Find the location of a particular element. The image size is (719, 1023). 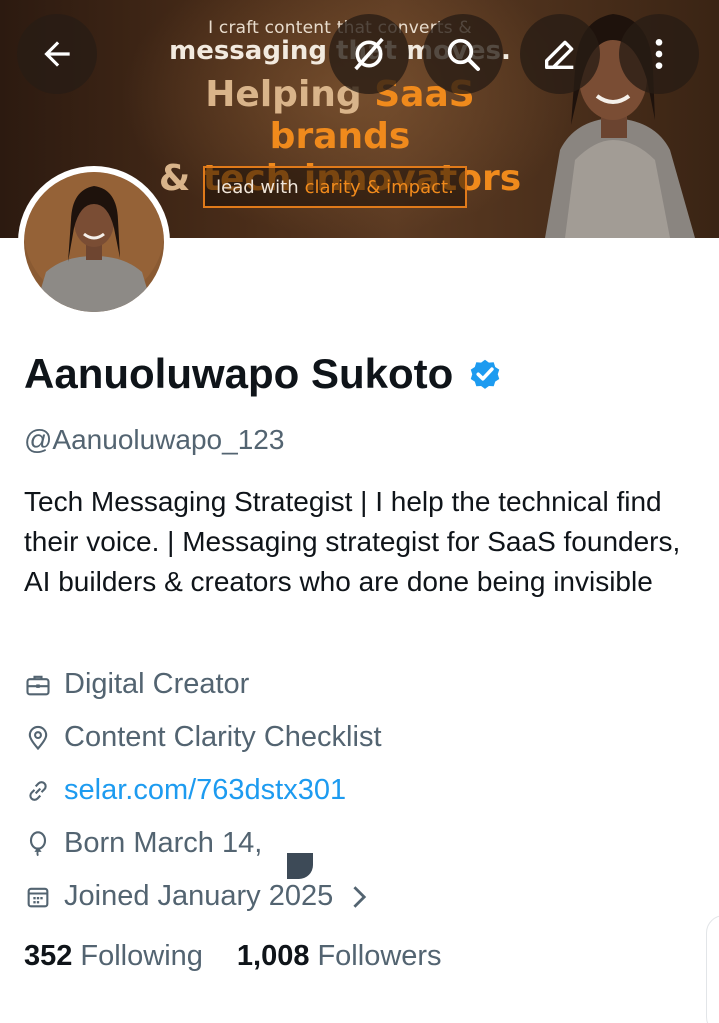

calendar-icon is located at coordinates (38, 897).